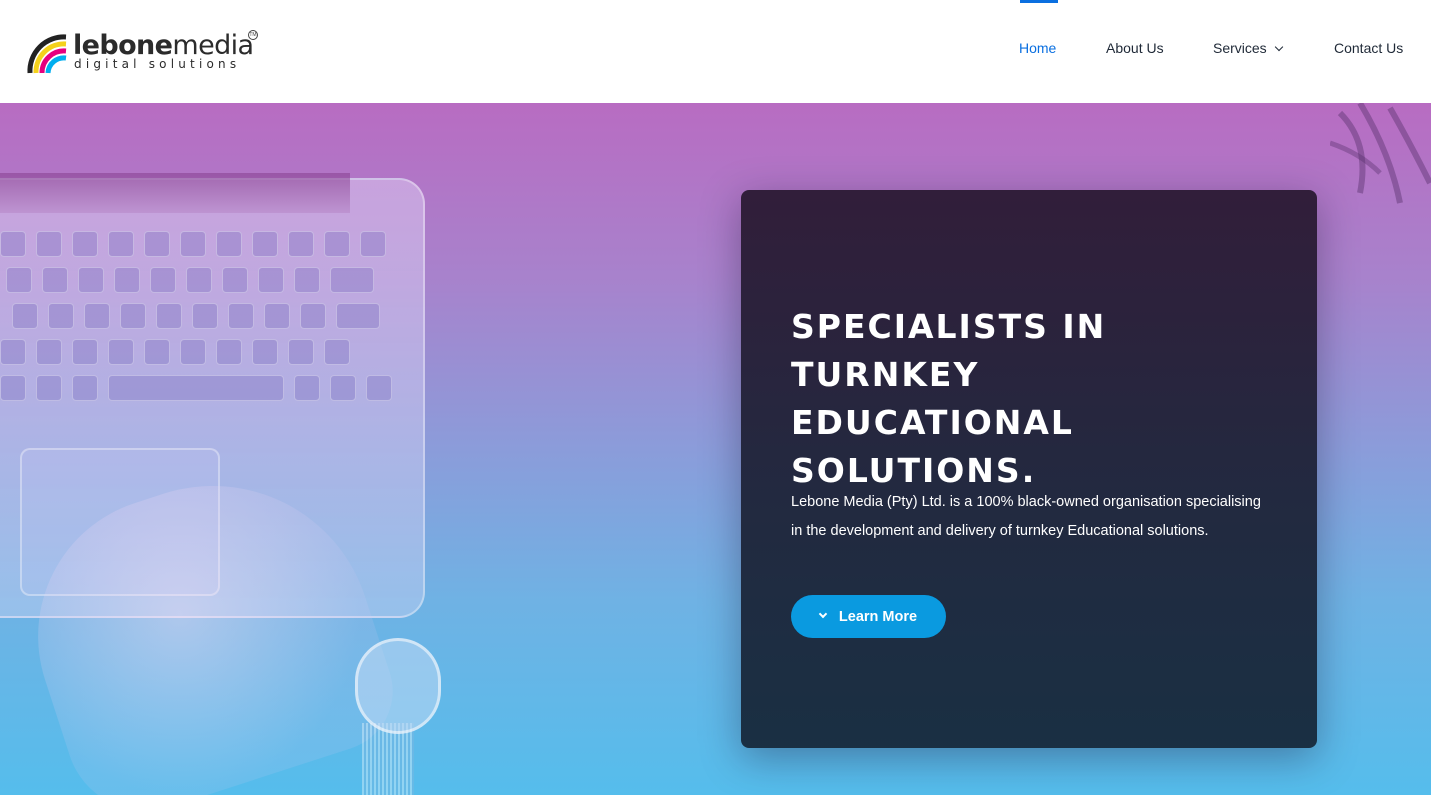 The height and width of the screenshot is (795, 1431). I want to click on watch-icon, so click(398, 686).